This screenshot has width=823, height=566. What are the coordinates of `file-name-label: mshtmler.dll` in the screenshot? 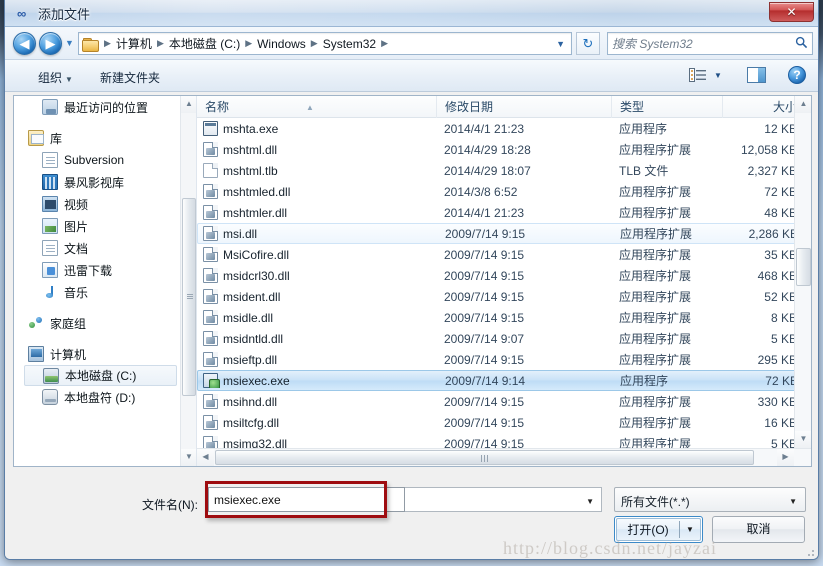 It's located at (255, 212).